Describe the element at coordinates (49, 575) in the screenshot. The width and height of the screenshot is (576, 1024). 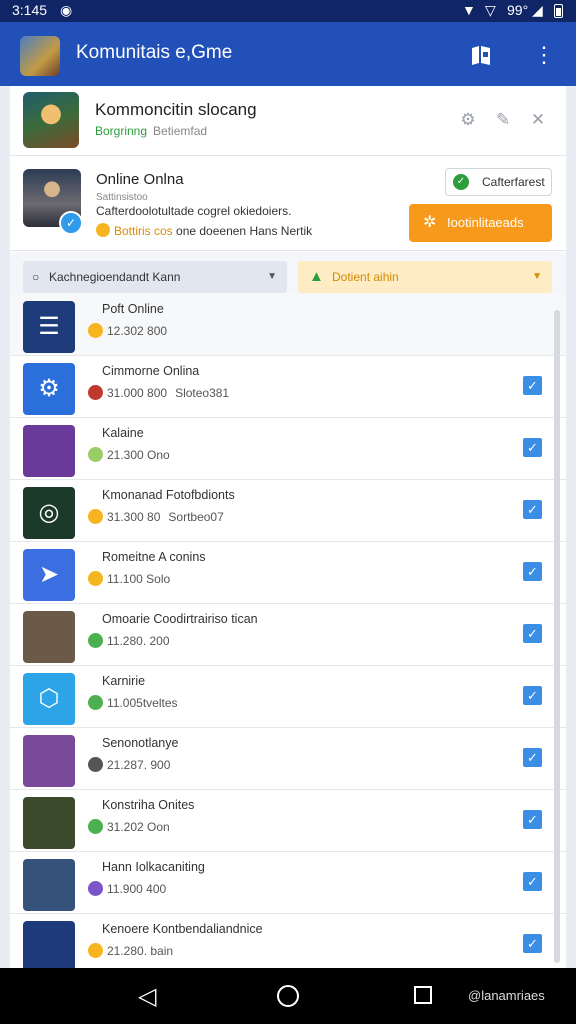
I see `arrow-app-icon: ➤` at that location.